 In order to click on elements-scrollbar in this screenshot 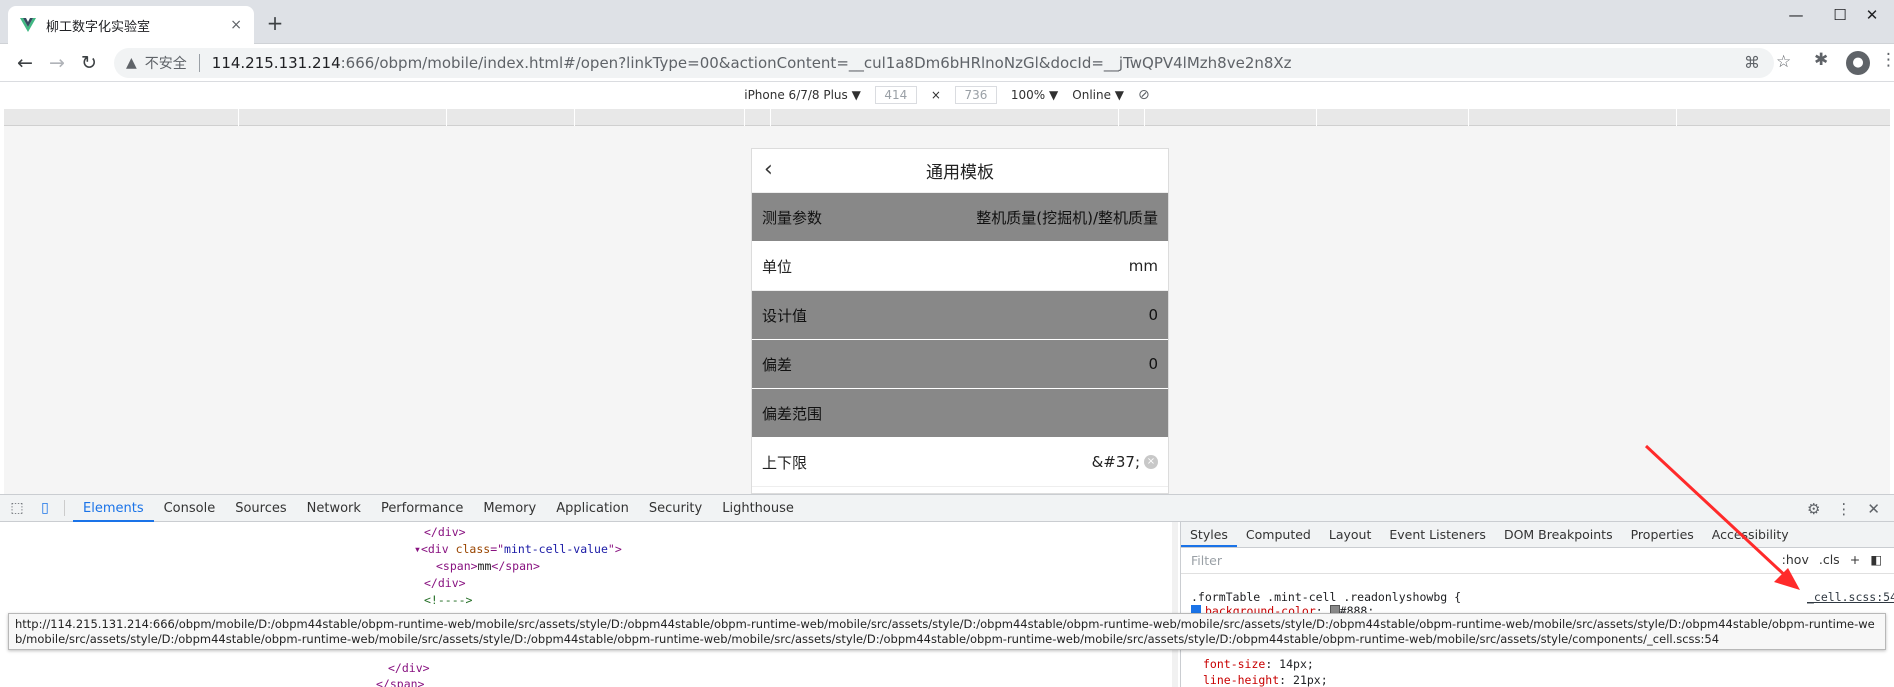, I will do `click(1175, 604)`.